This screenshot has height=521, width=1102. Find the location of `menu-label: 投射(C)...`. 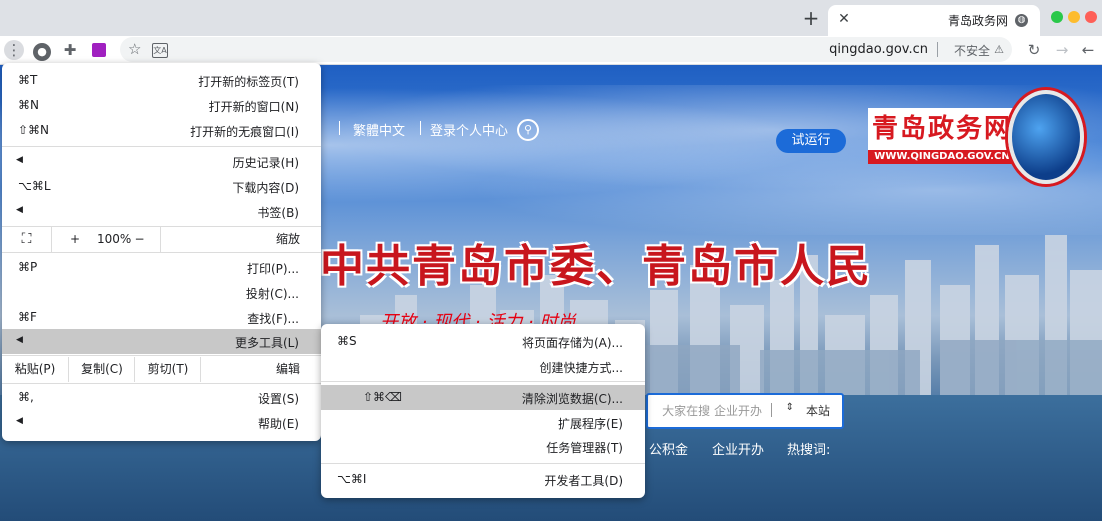

menu-label: 投射(C)... is located at coordinates (272, 294).